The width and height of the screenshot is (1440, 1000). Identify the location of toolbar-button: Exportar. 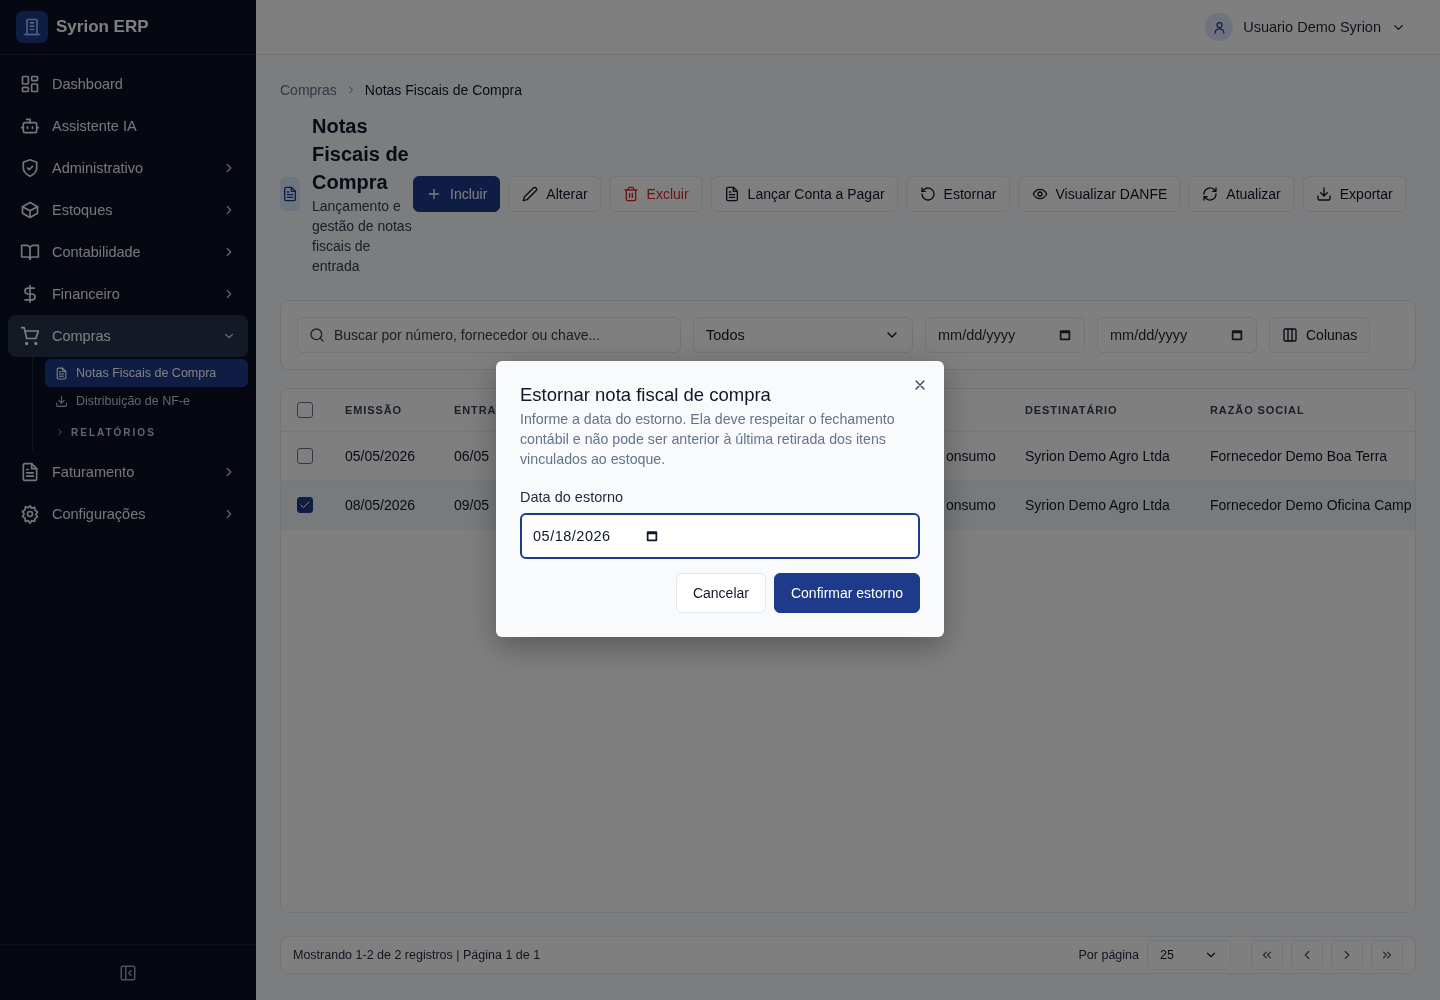
(1354, 194).